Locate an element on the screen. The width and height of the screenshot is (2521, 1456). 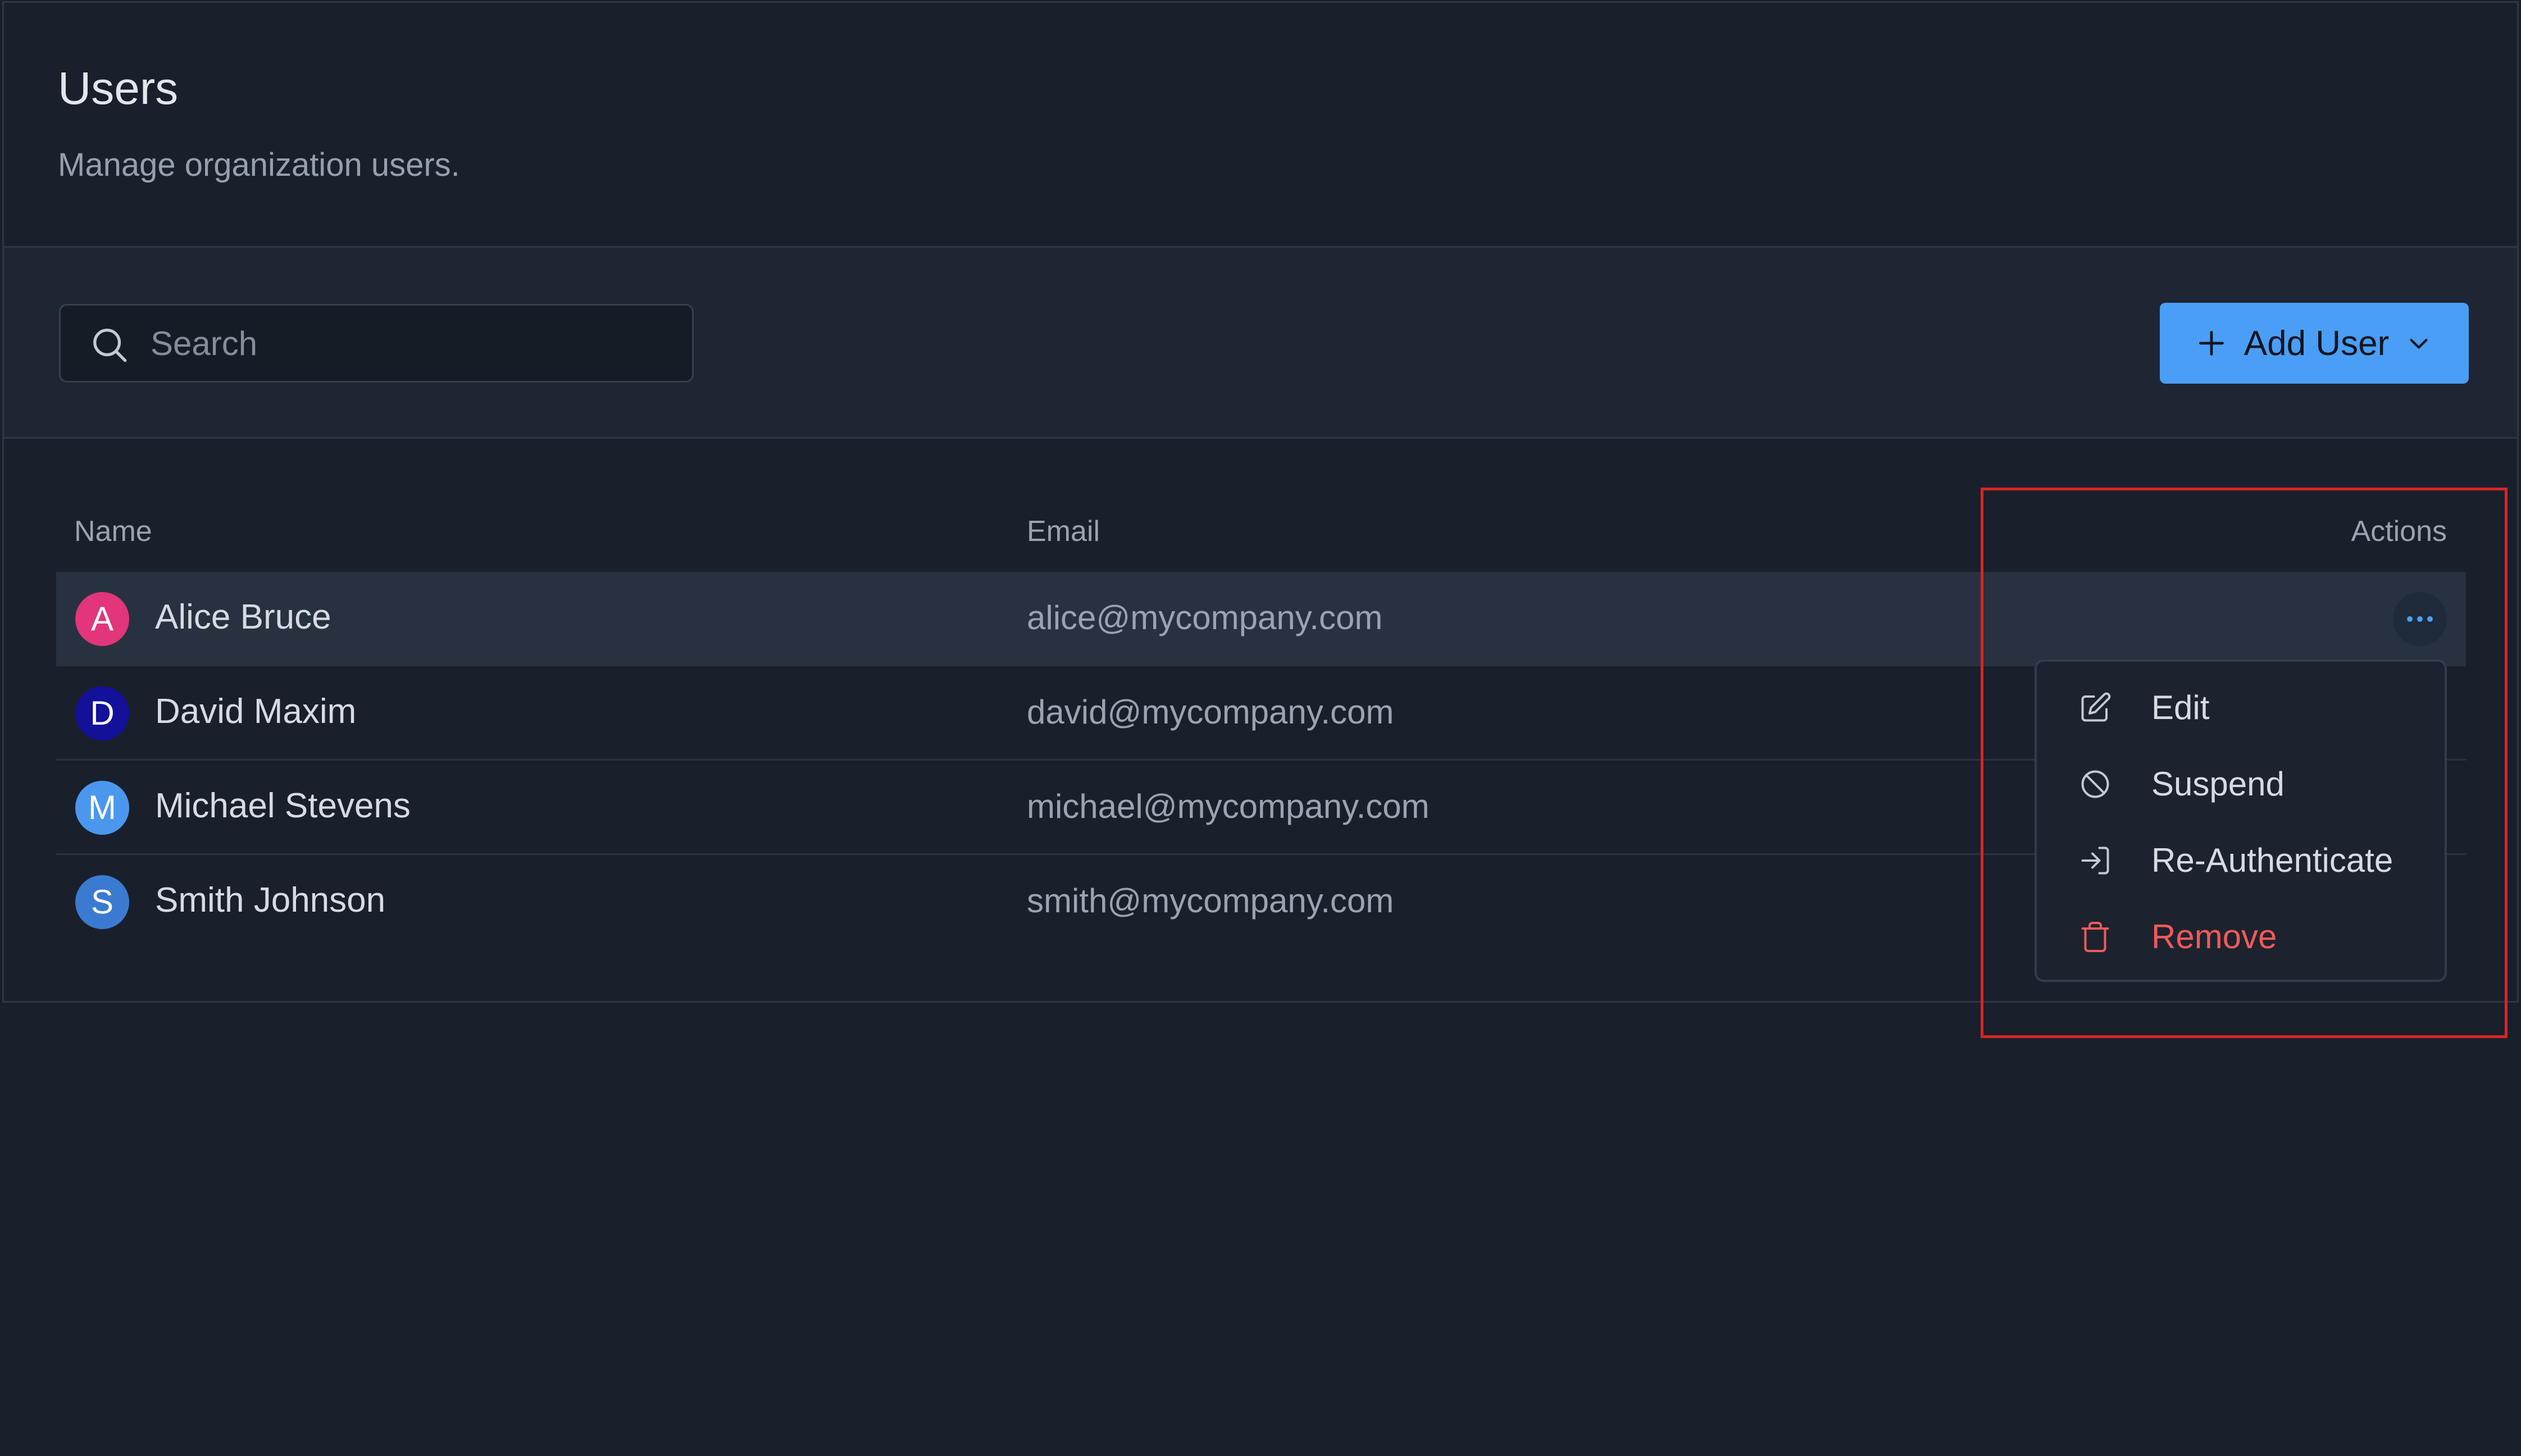
column-header-actions: Actions is located at coordinates (2399, 531).